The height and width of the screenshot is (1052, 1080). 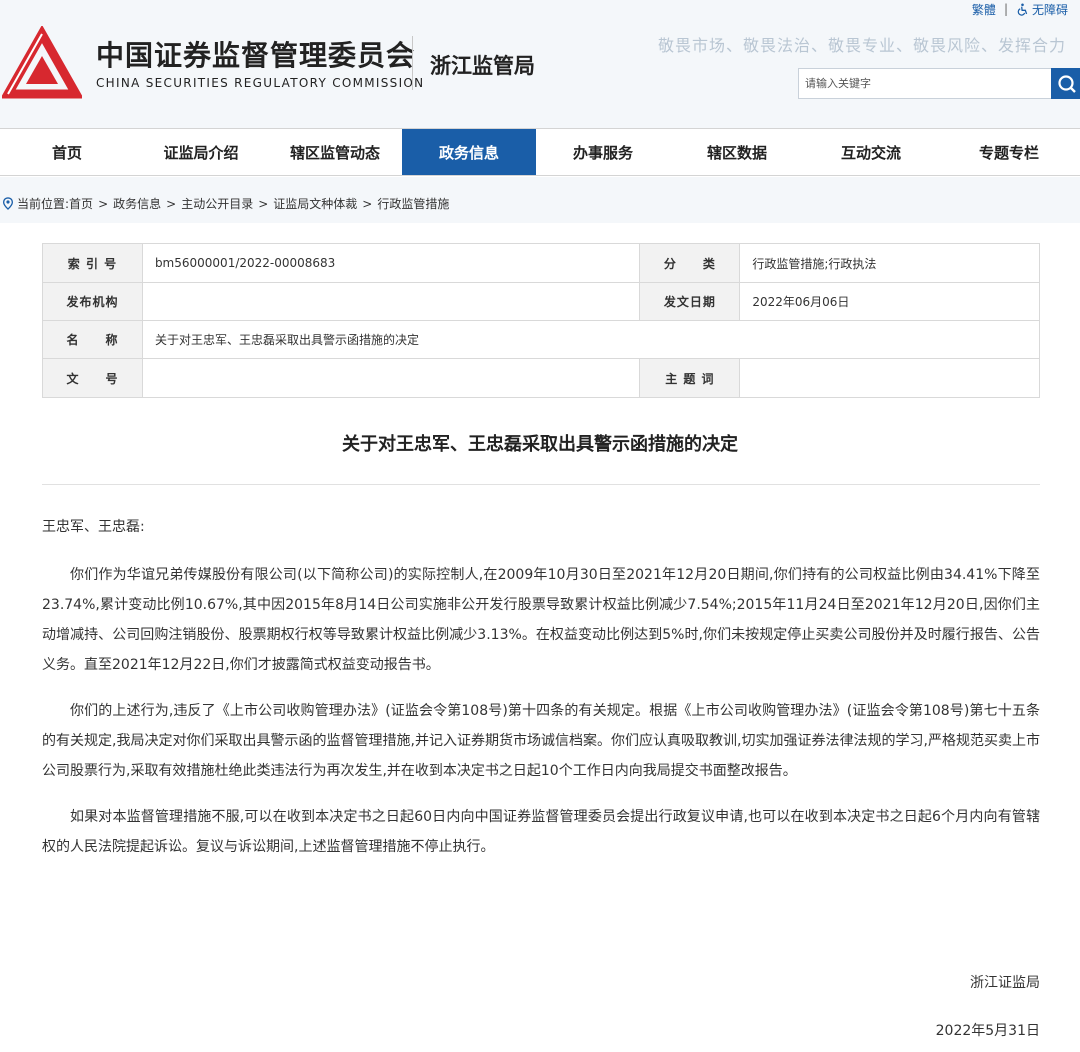 I want to click on traditional-chinese-link: 繁體, so click(x=984, y=9).